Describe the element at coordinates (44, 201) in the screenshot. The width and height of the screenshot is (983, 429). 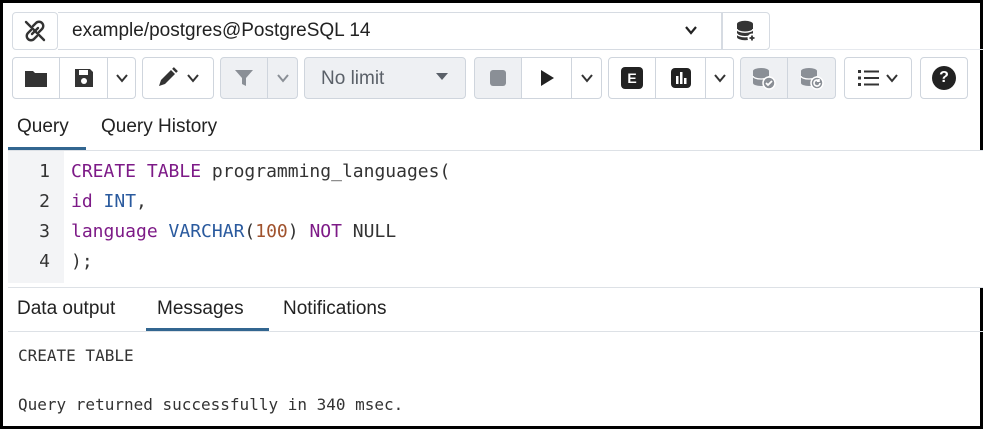
I see `line-number: 2` at that location.